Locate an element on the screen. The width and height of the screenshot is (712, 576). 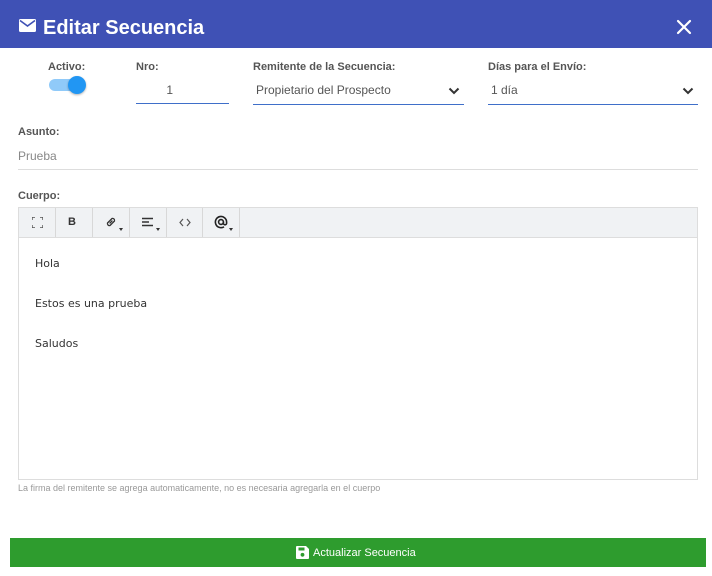
dias-select: 1 día is located at coordinates (593, 92).